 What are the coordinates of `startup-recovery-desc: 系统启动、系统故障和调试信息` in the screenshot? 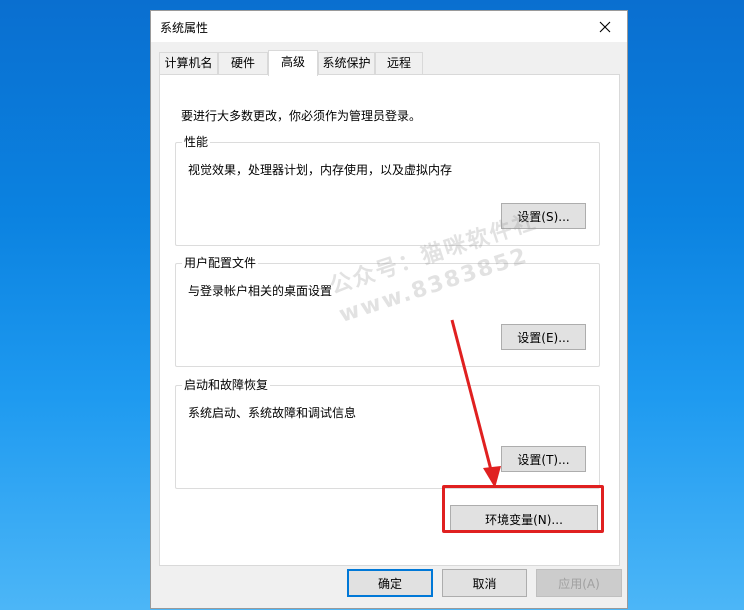 It's located at (272, 413).